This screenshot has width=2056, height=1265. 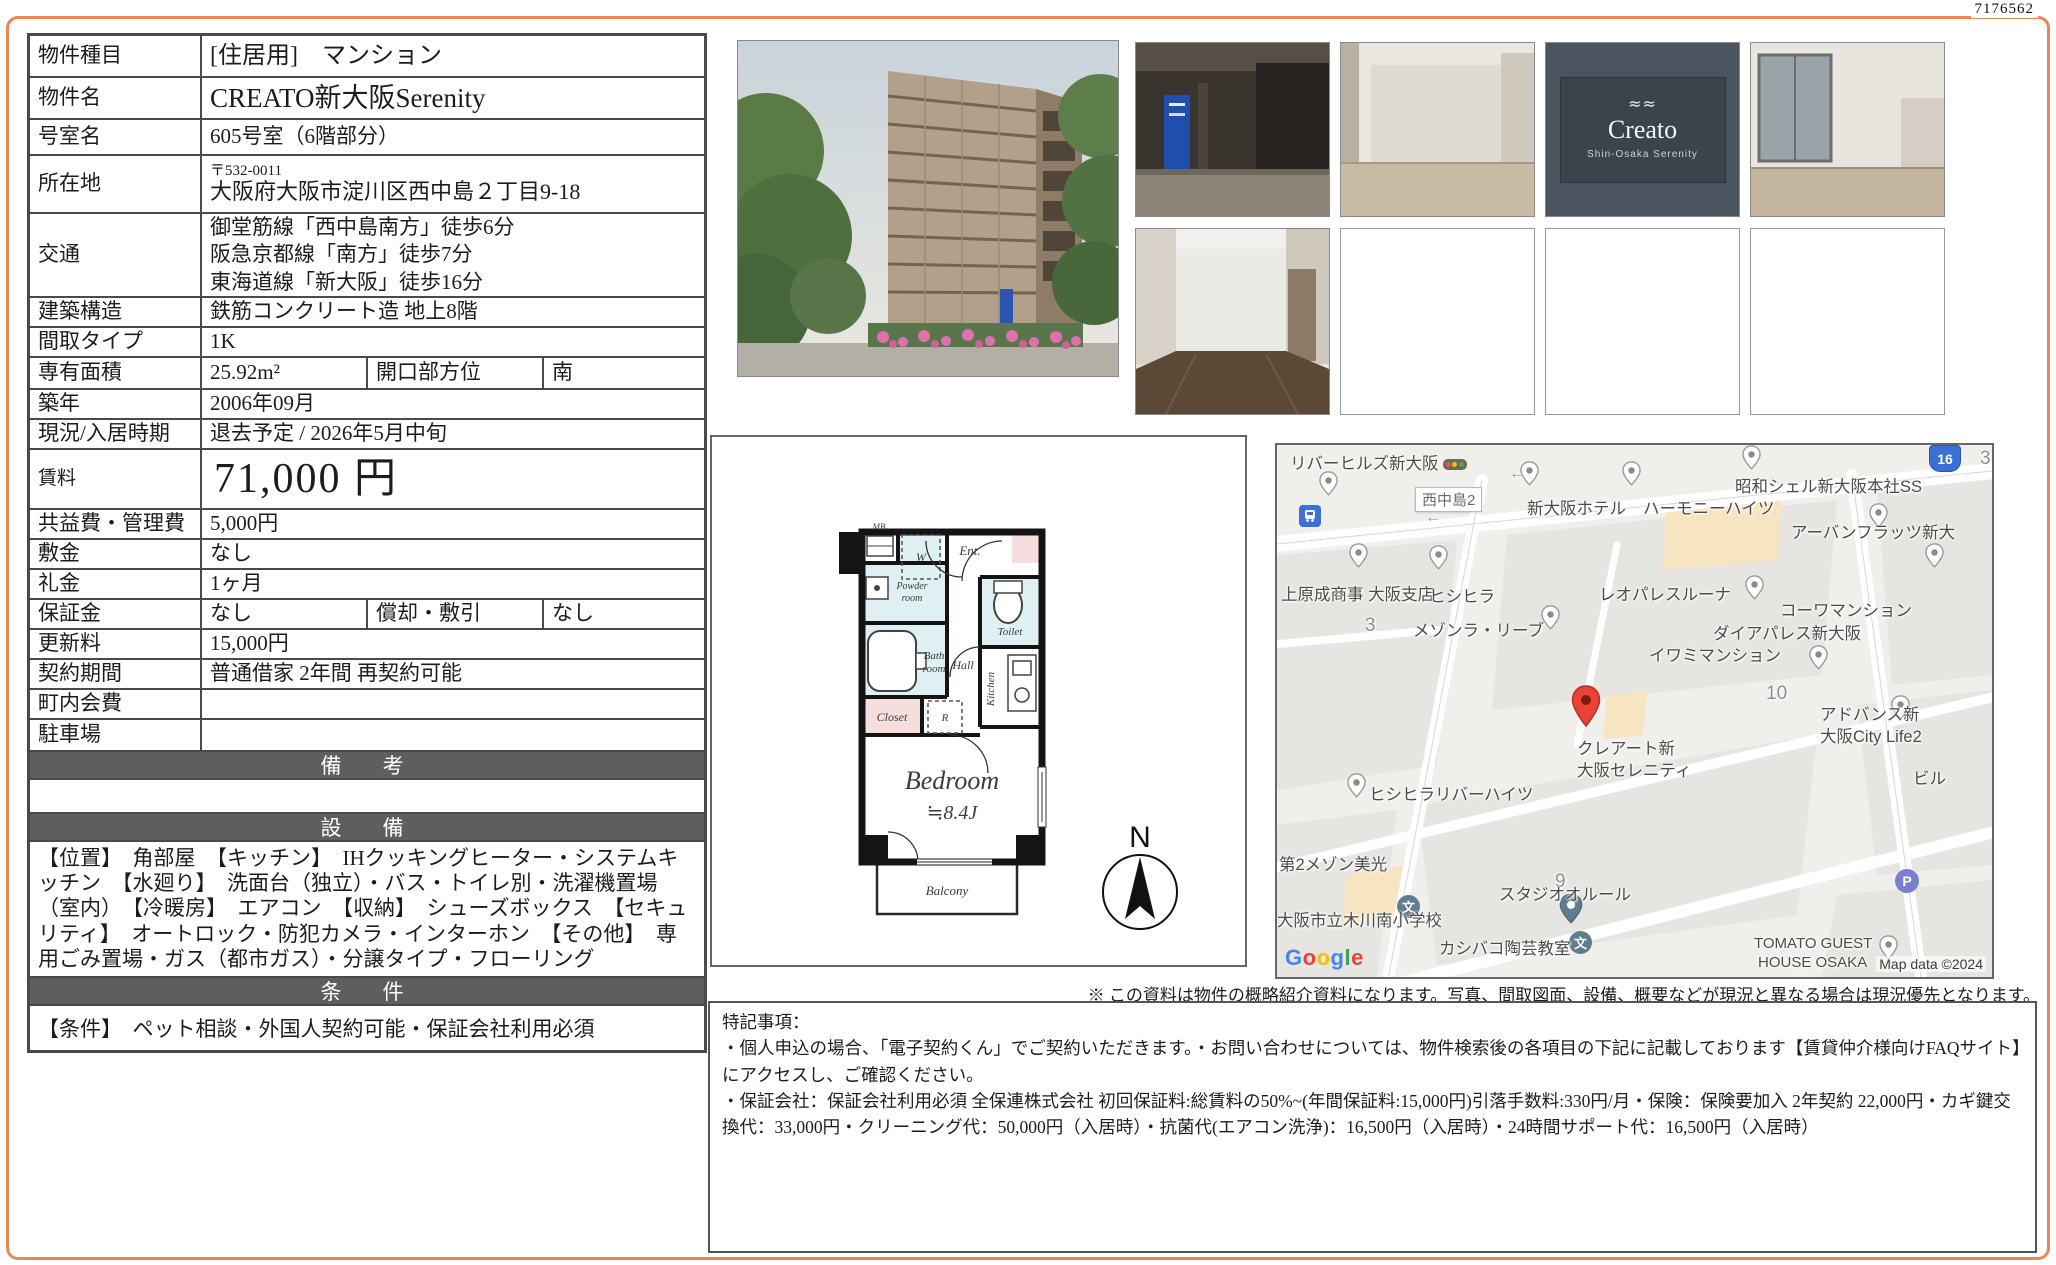 I want to click on access-line: 御堂筋線「西中島南方」徒歩6分, so click(x=362, y=227).